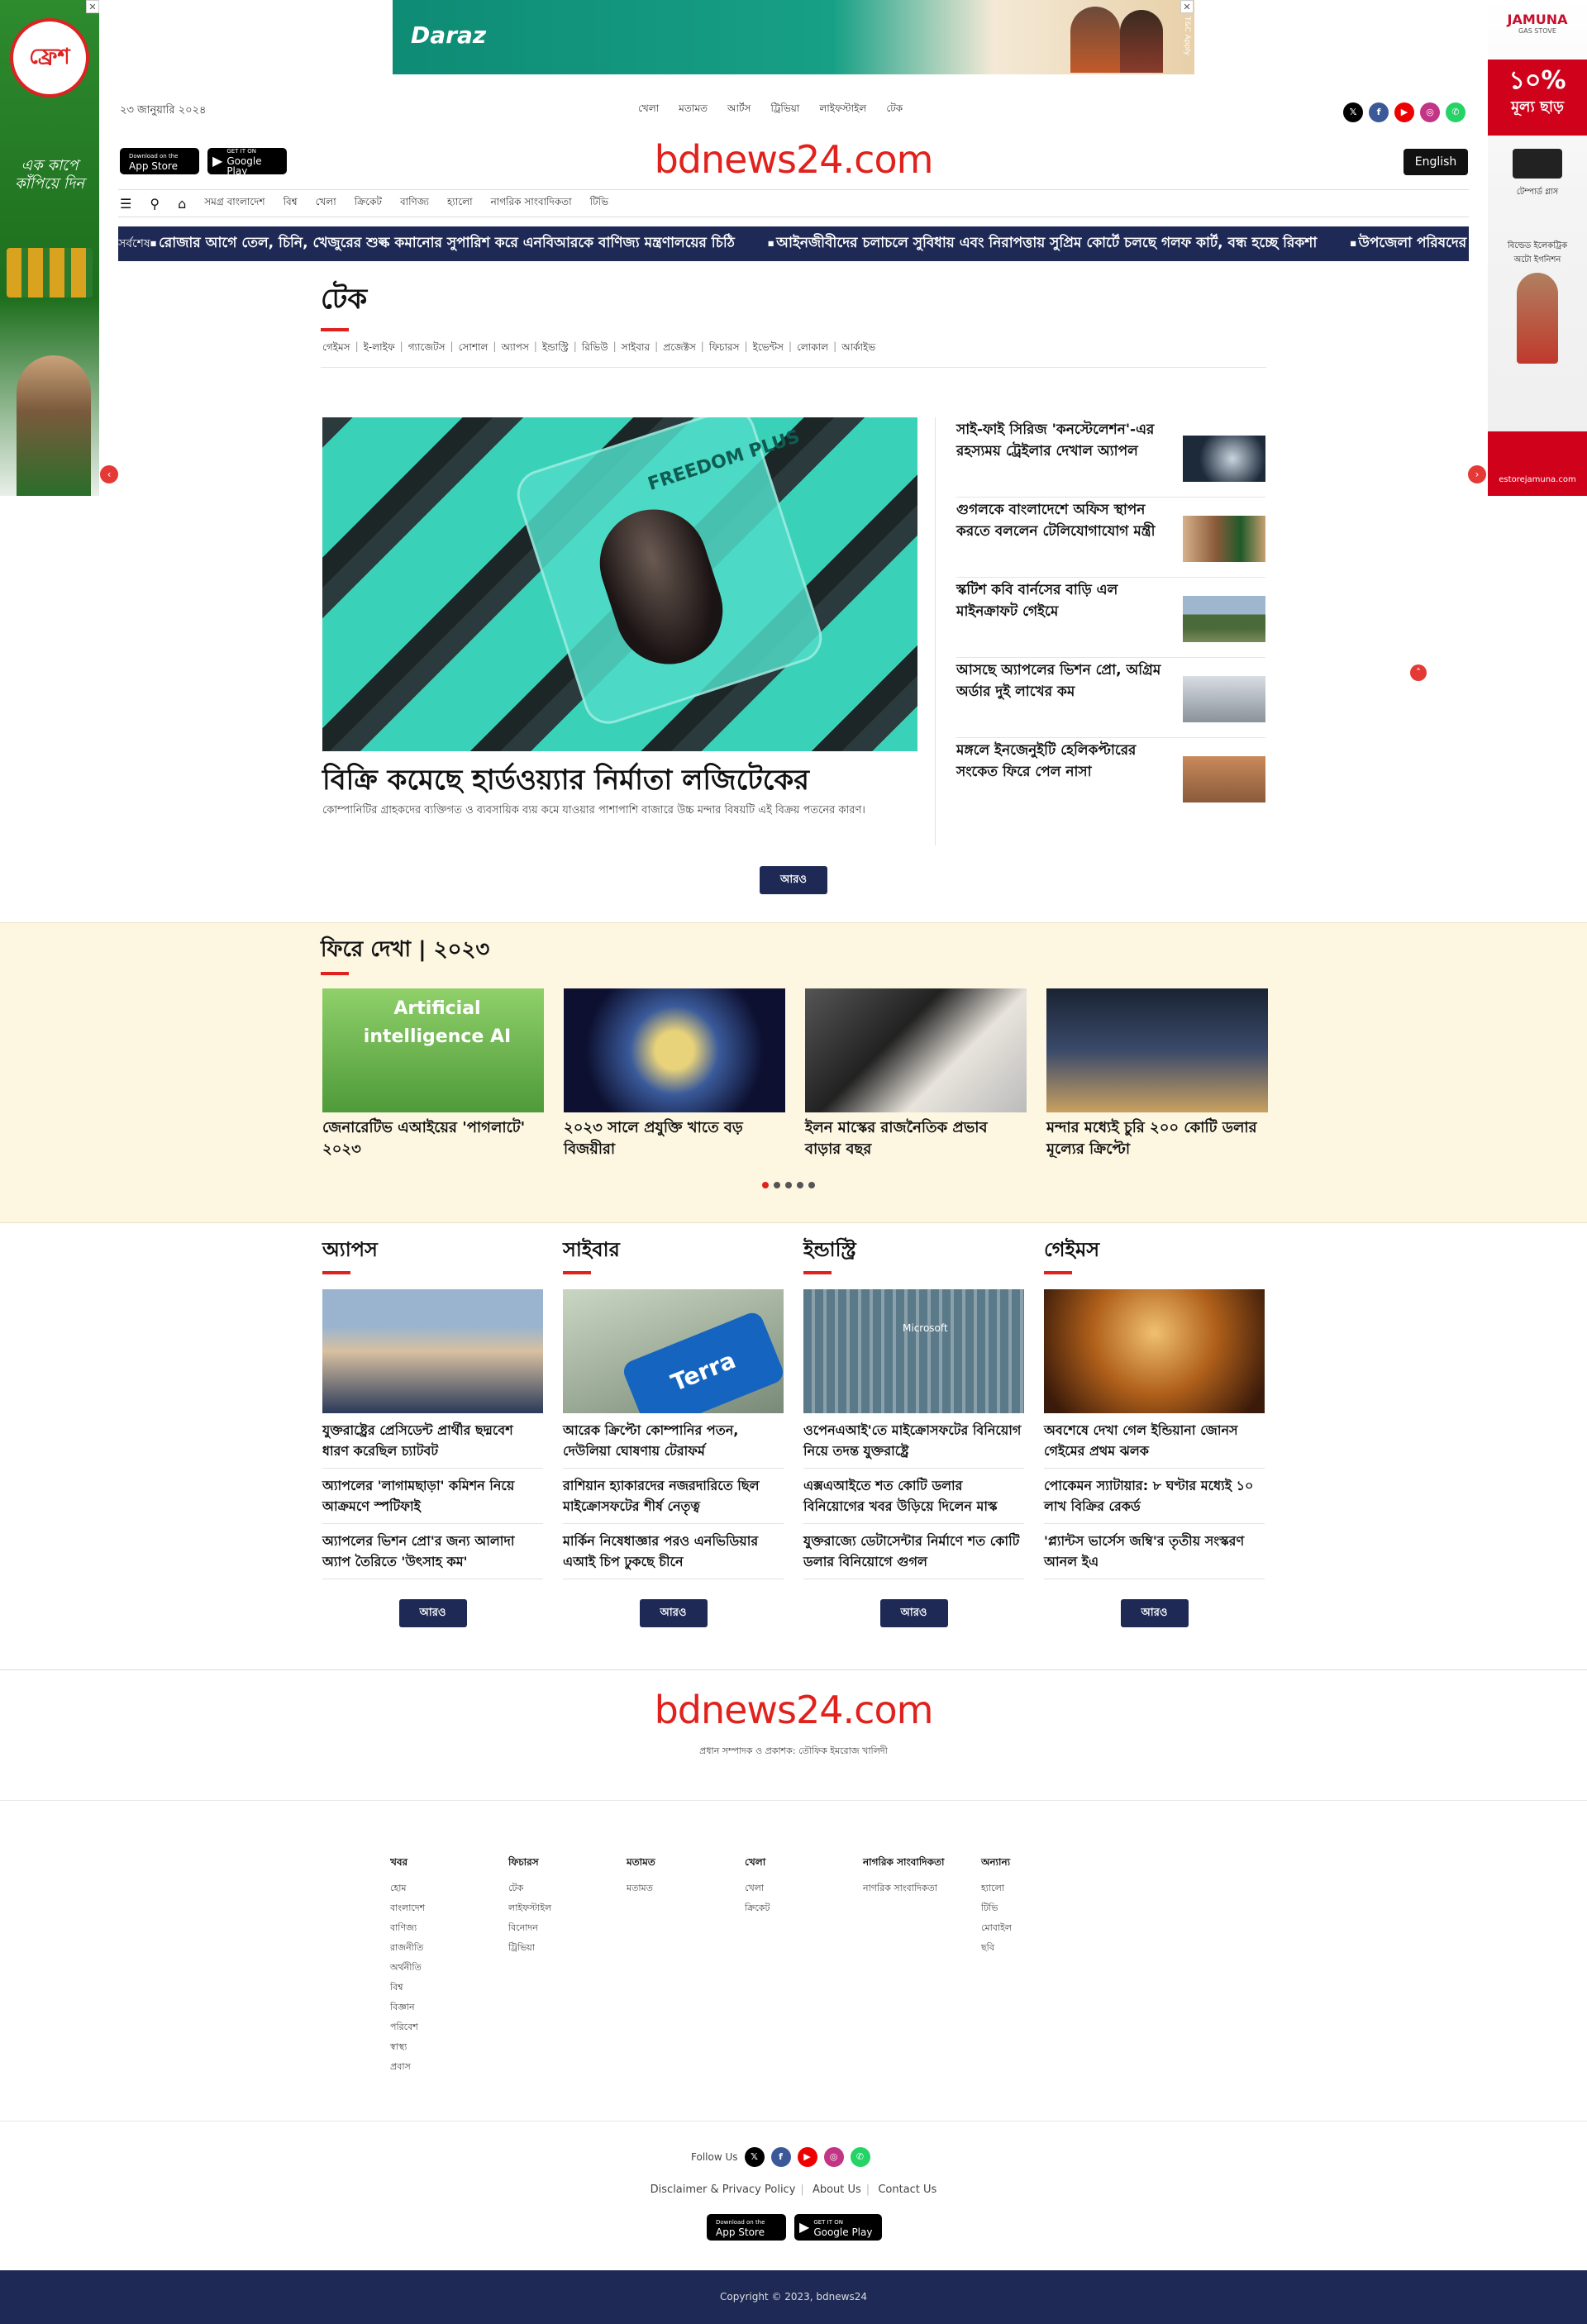 Image resolution: width=1587 pixels, height=2324 pixels. Describe the element at coordinates (449, 2067) in the screenshot. I see `footer-link: প্রবাস` at that location.